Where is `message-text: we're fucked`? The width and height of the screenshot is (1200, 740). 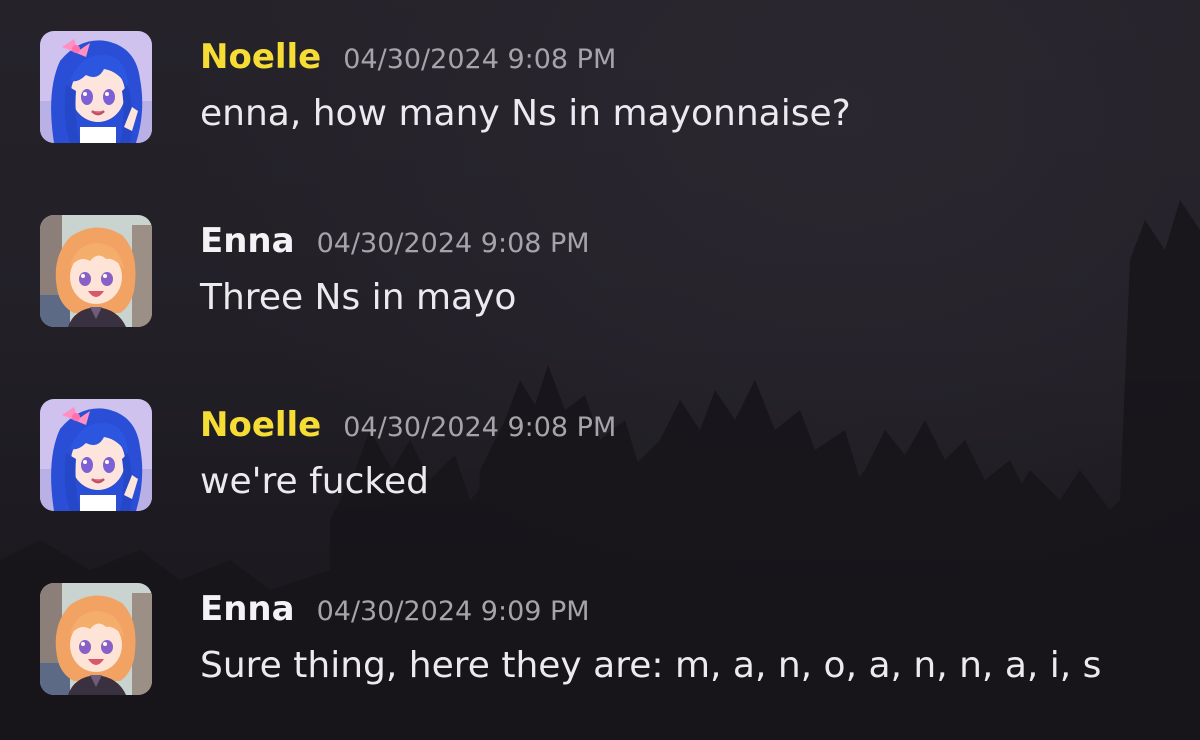
message-text: we're fucked is located at coordinates (314, 481).